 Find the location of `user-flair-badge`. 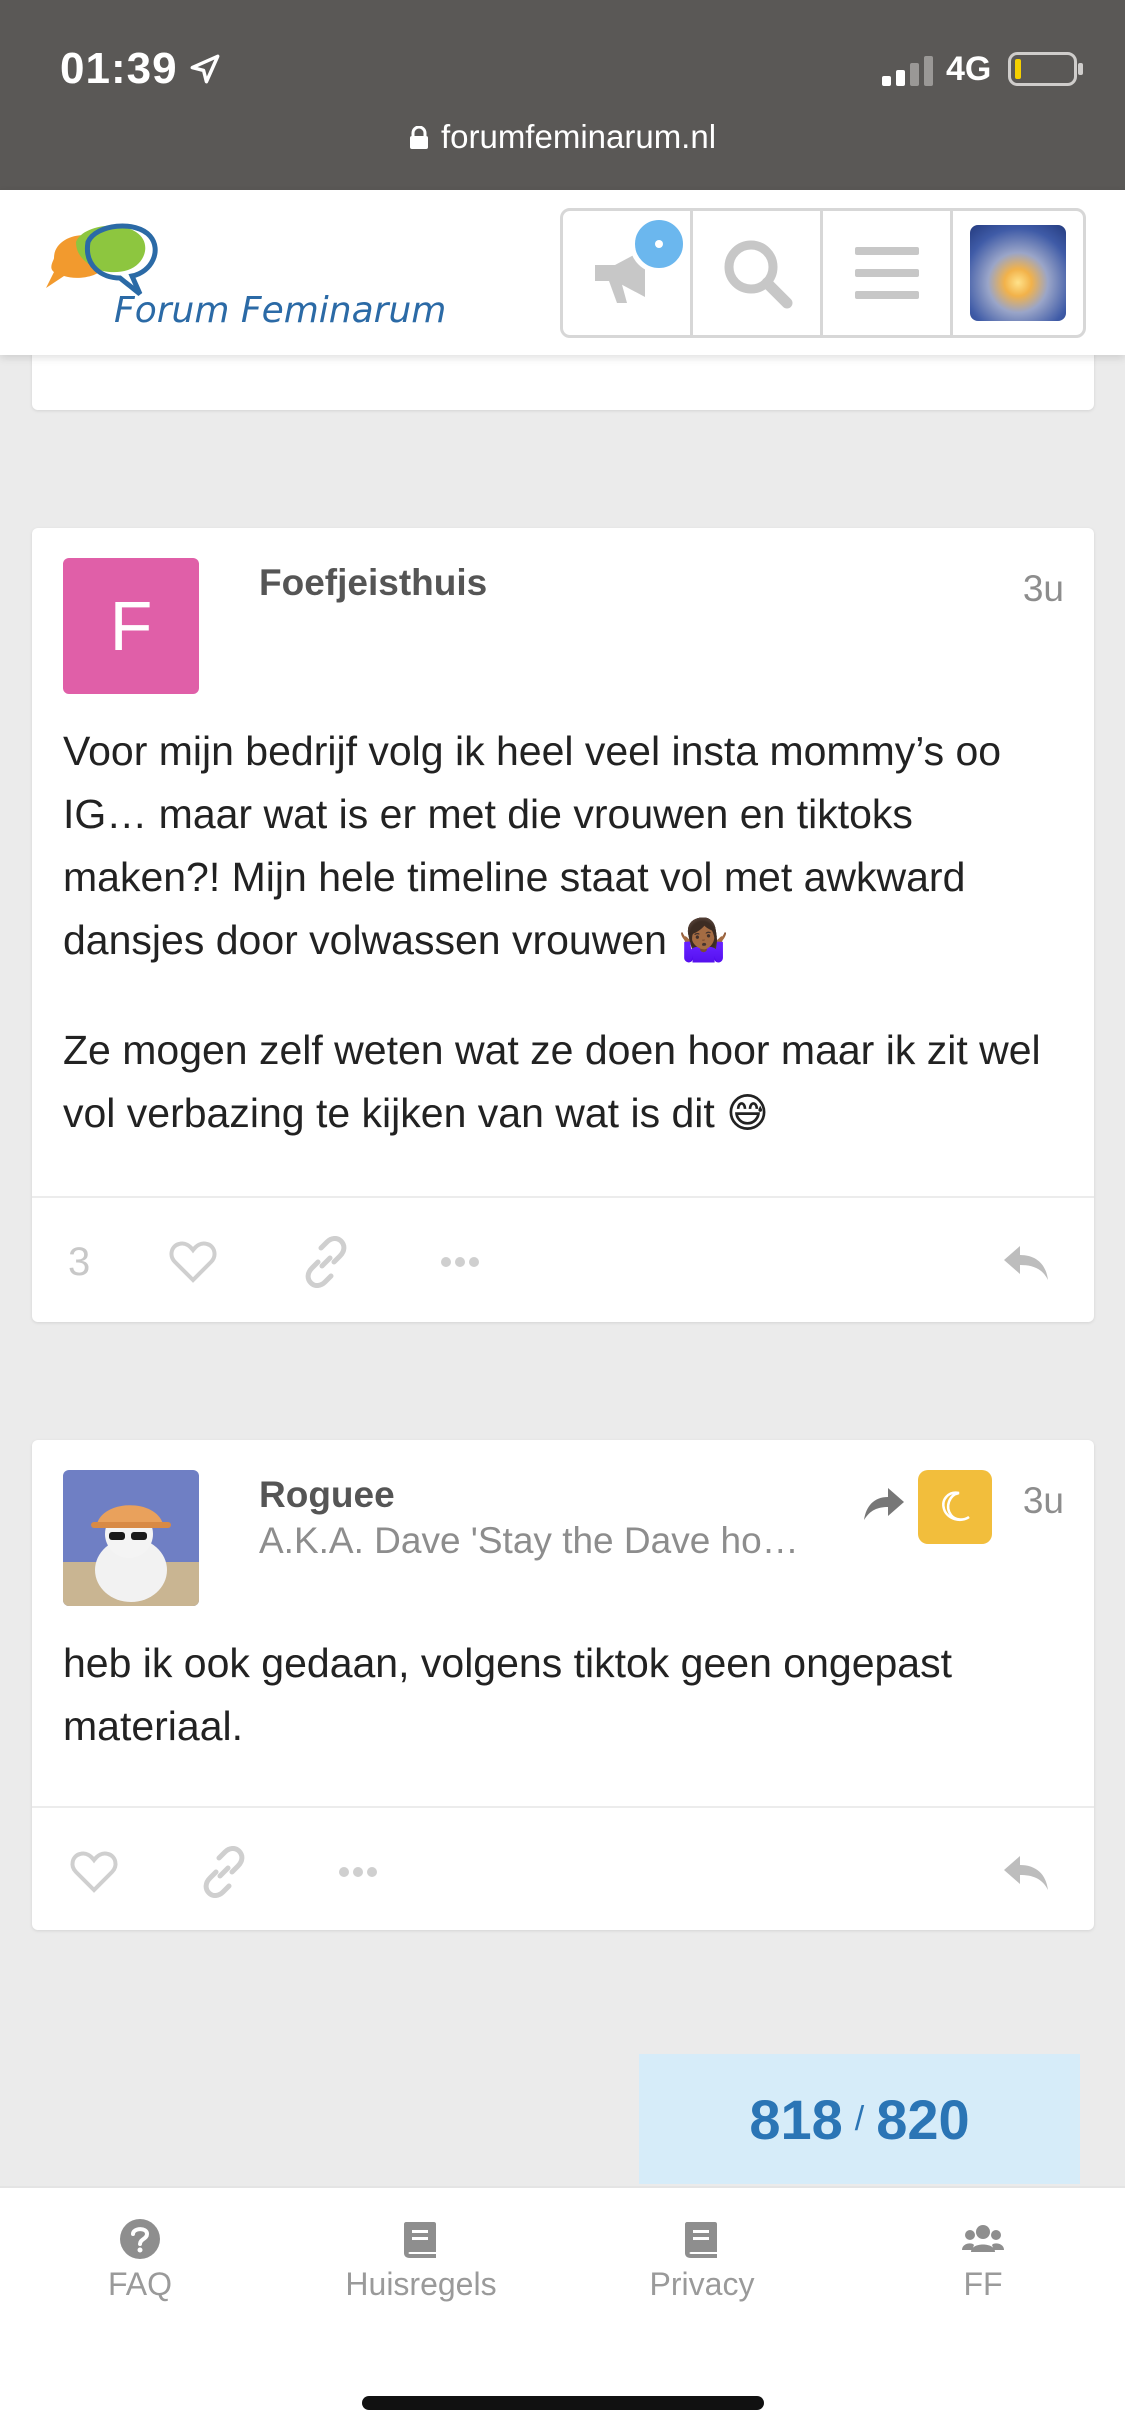

user-flair-badge is located at coordinates (955, 1507).